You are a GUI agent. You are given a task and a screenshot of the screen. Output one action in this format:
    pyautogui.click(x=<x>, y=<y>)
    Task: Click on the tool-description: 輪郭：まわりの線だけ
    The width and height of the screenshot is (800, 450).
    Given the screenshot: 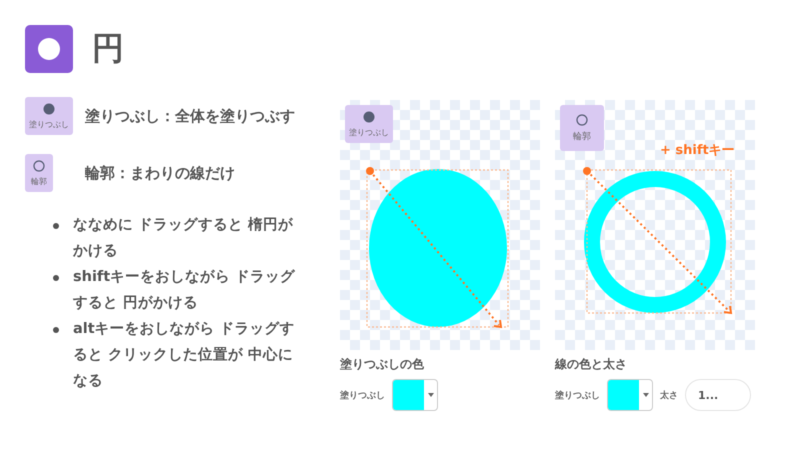 What is the action you would take?
    pyautogui.click(x=160, y=173)
    